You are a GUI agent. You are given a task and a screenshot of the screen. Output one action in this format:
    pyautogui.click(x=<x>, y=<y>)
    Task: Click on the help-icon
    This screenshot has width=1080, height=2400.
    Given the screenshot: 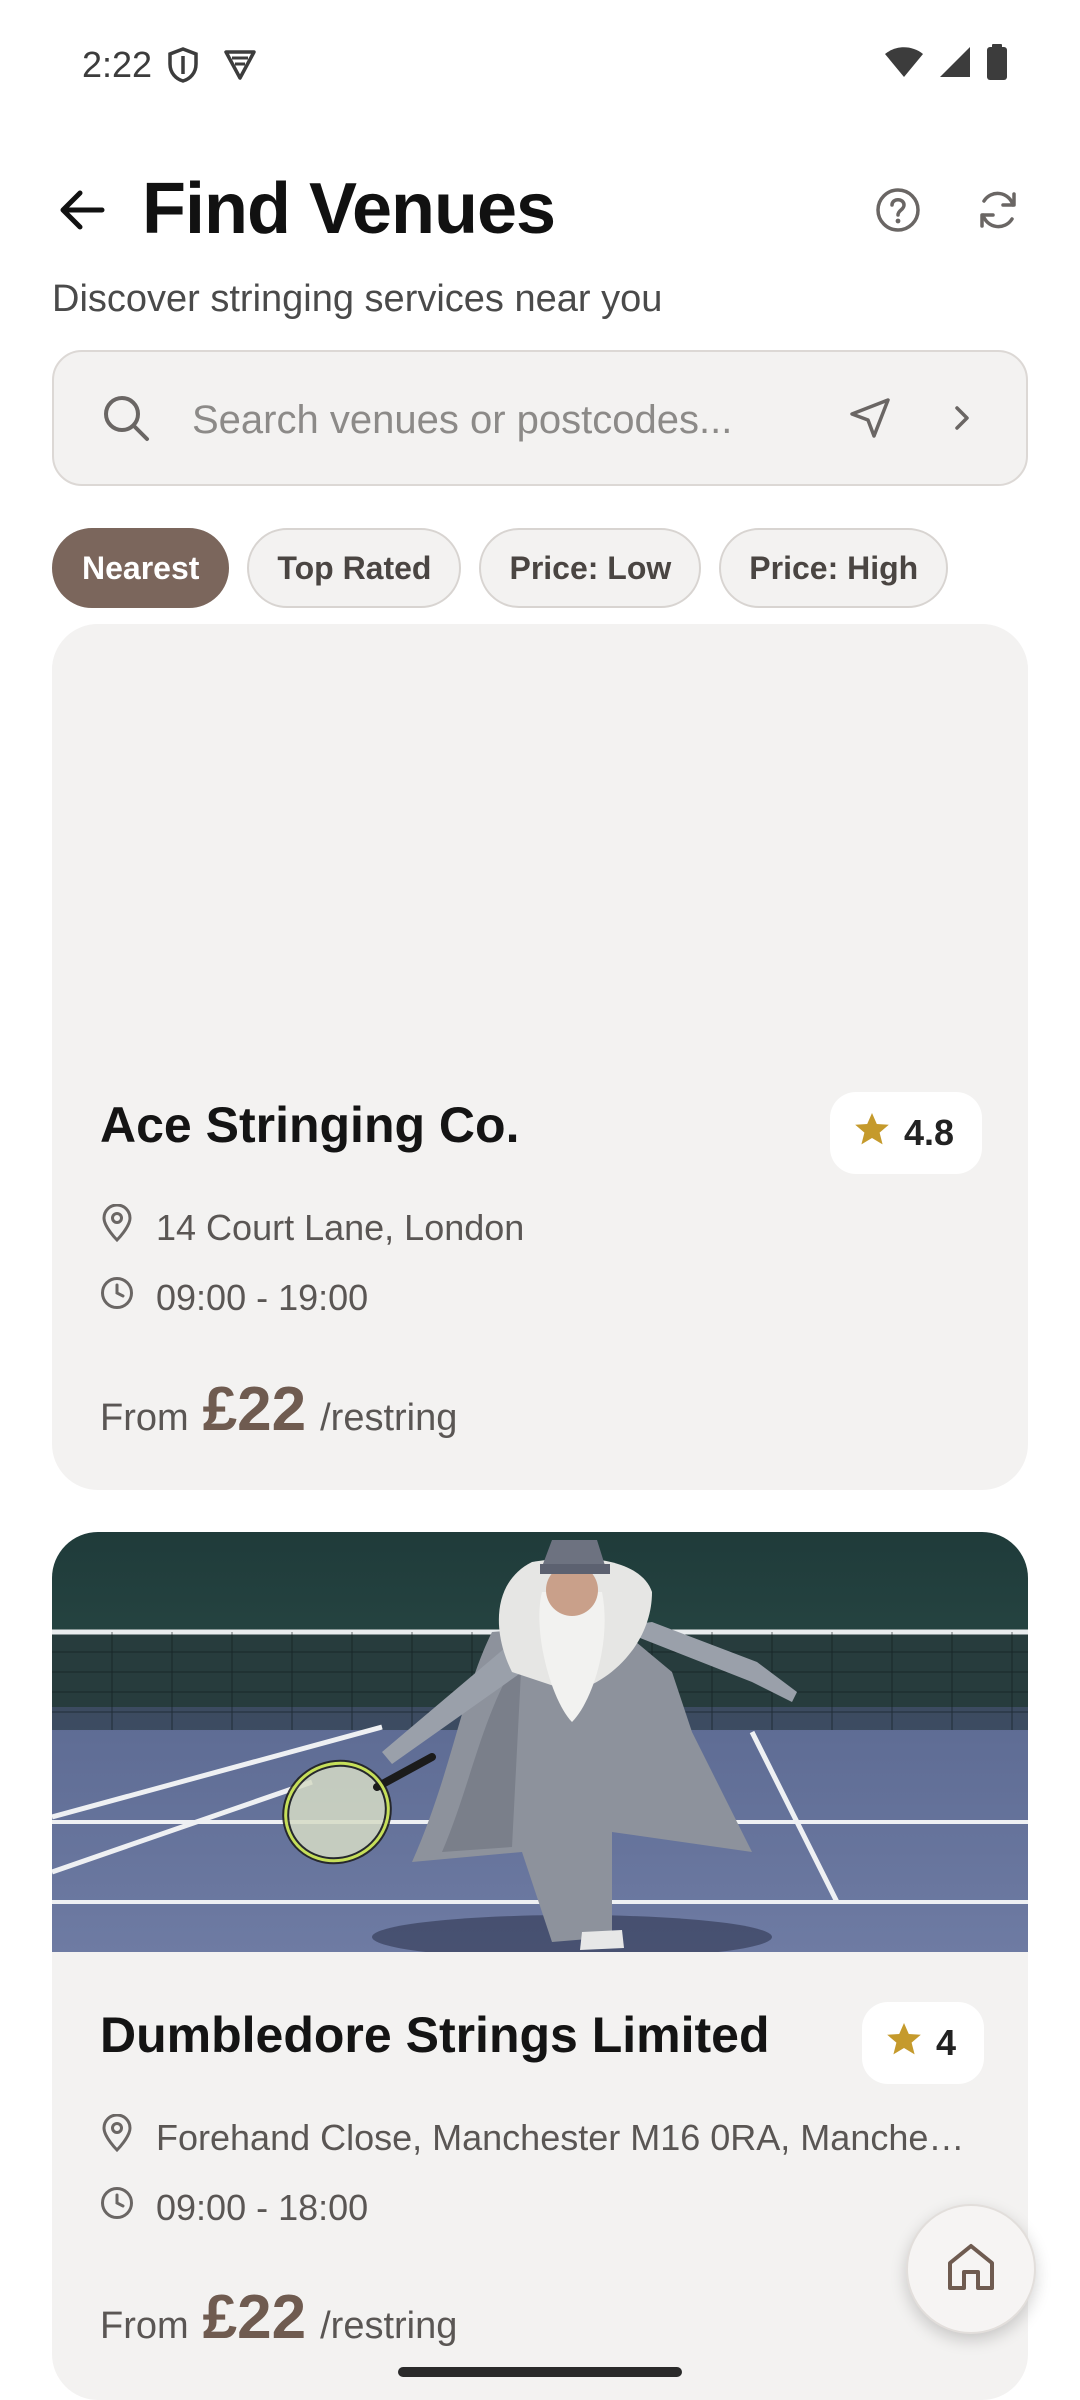 What is the action you would take?
    pyautogui.click(x=898, y=212)
    